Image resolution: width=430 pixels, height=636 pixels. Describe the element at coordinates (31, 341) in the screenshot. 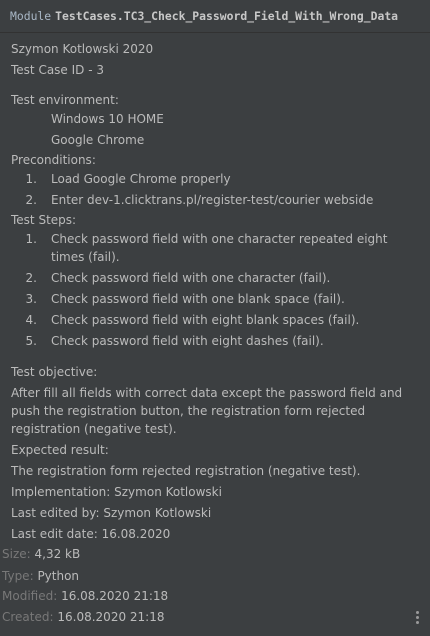

I see `item-number: 5.` at that location.